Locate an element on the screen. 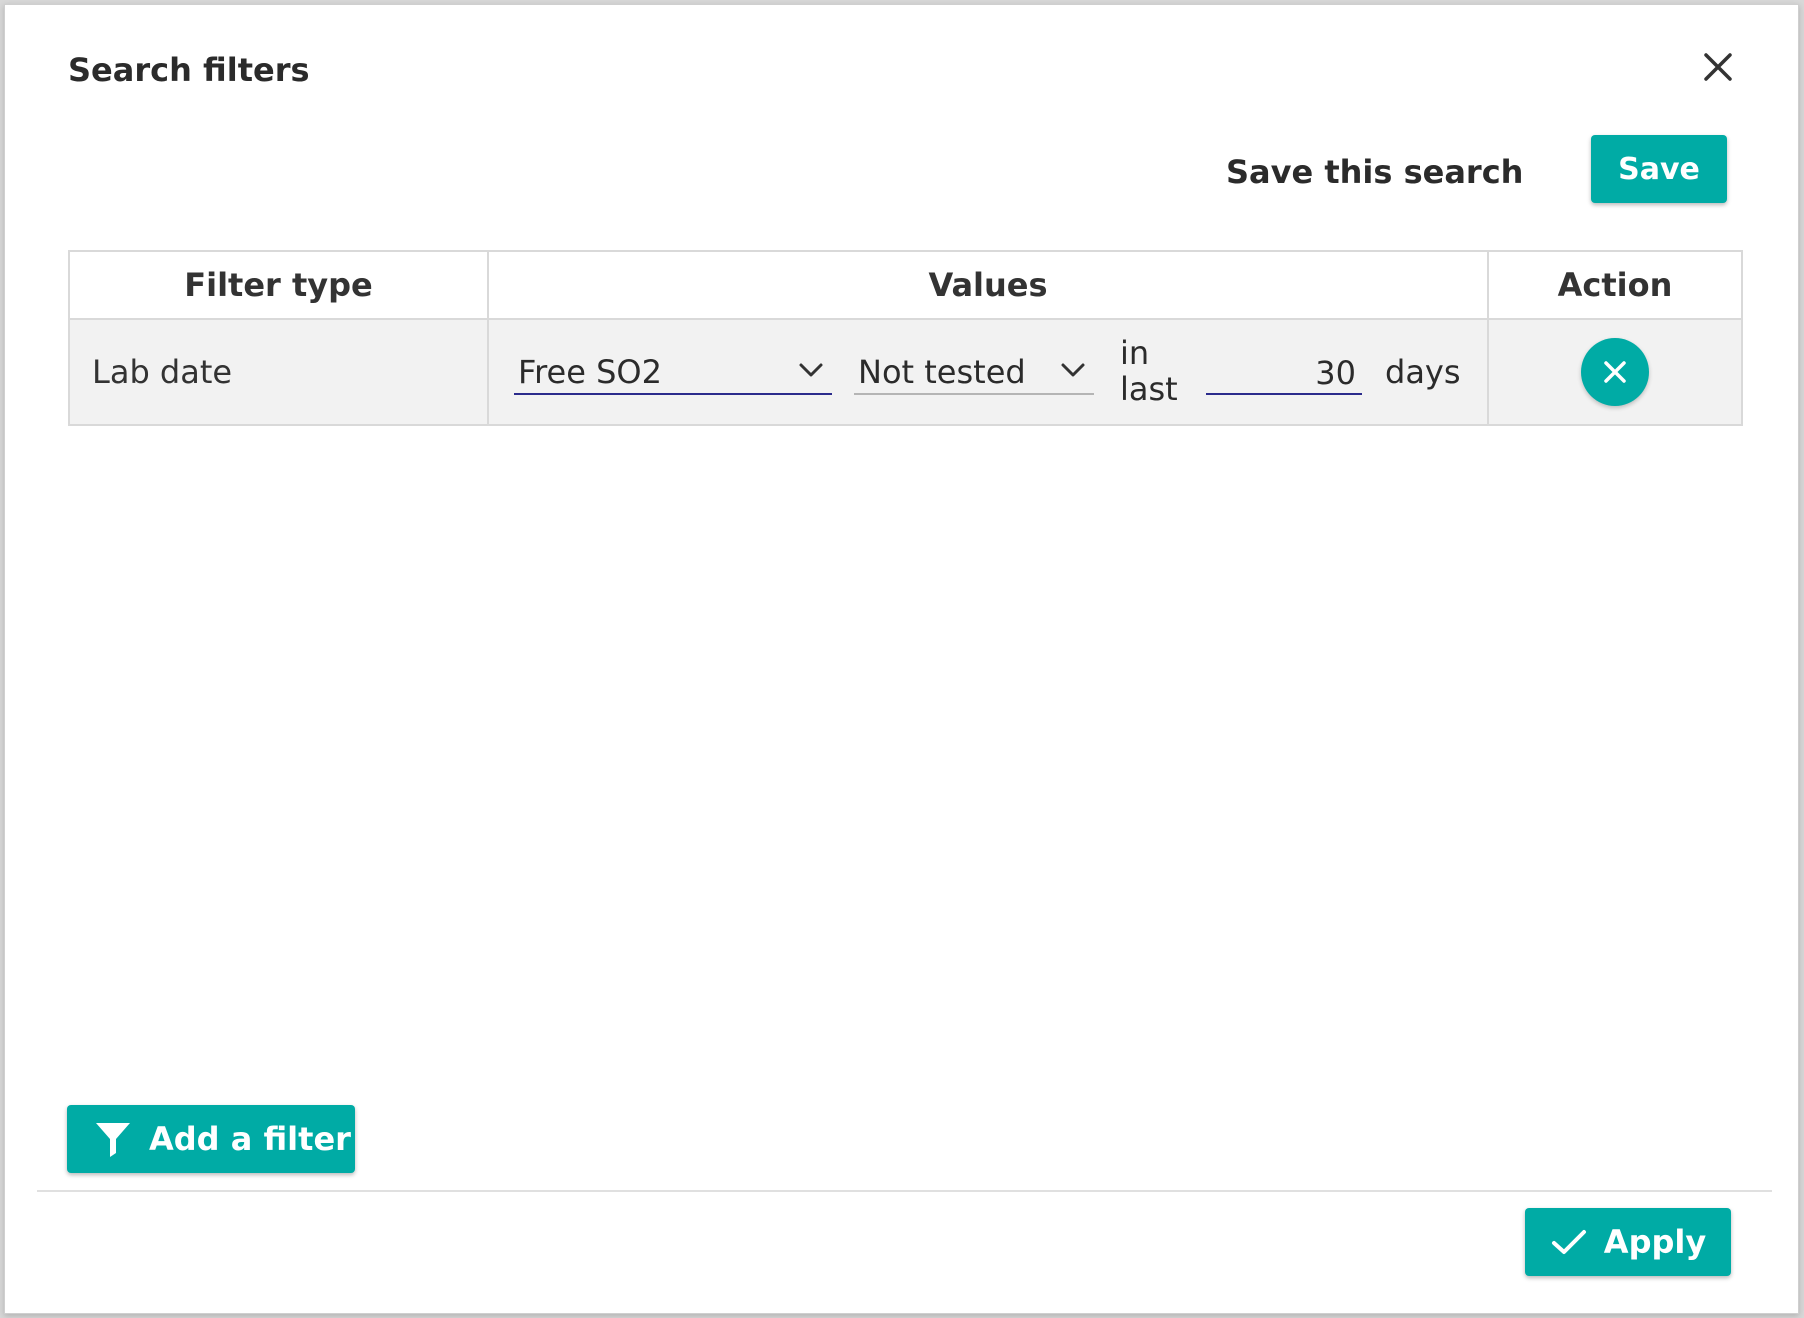 This screenshot has height=1318, width=1804. footer-divider is located at coordinates (904, 1191).